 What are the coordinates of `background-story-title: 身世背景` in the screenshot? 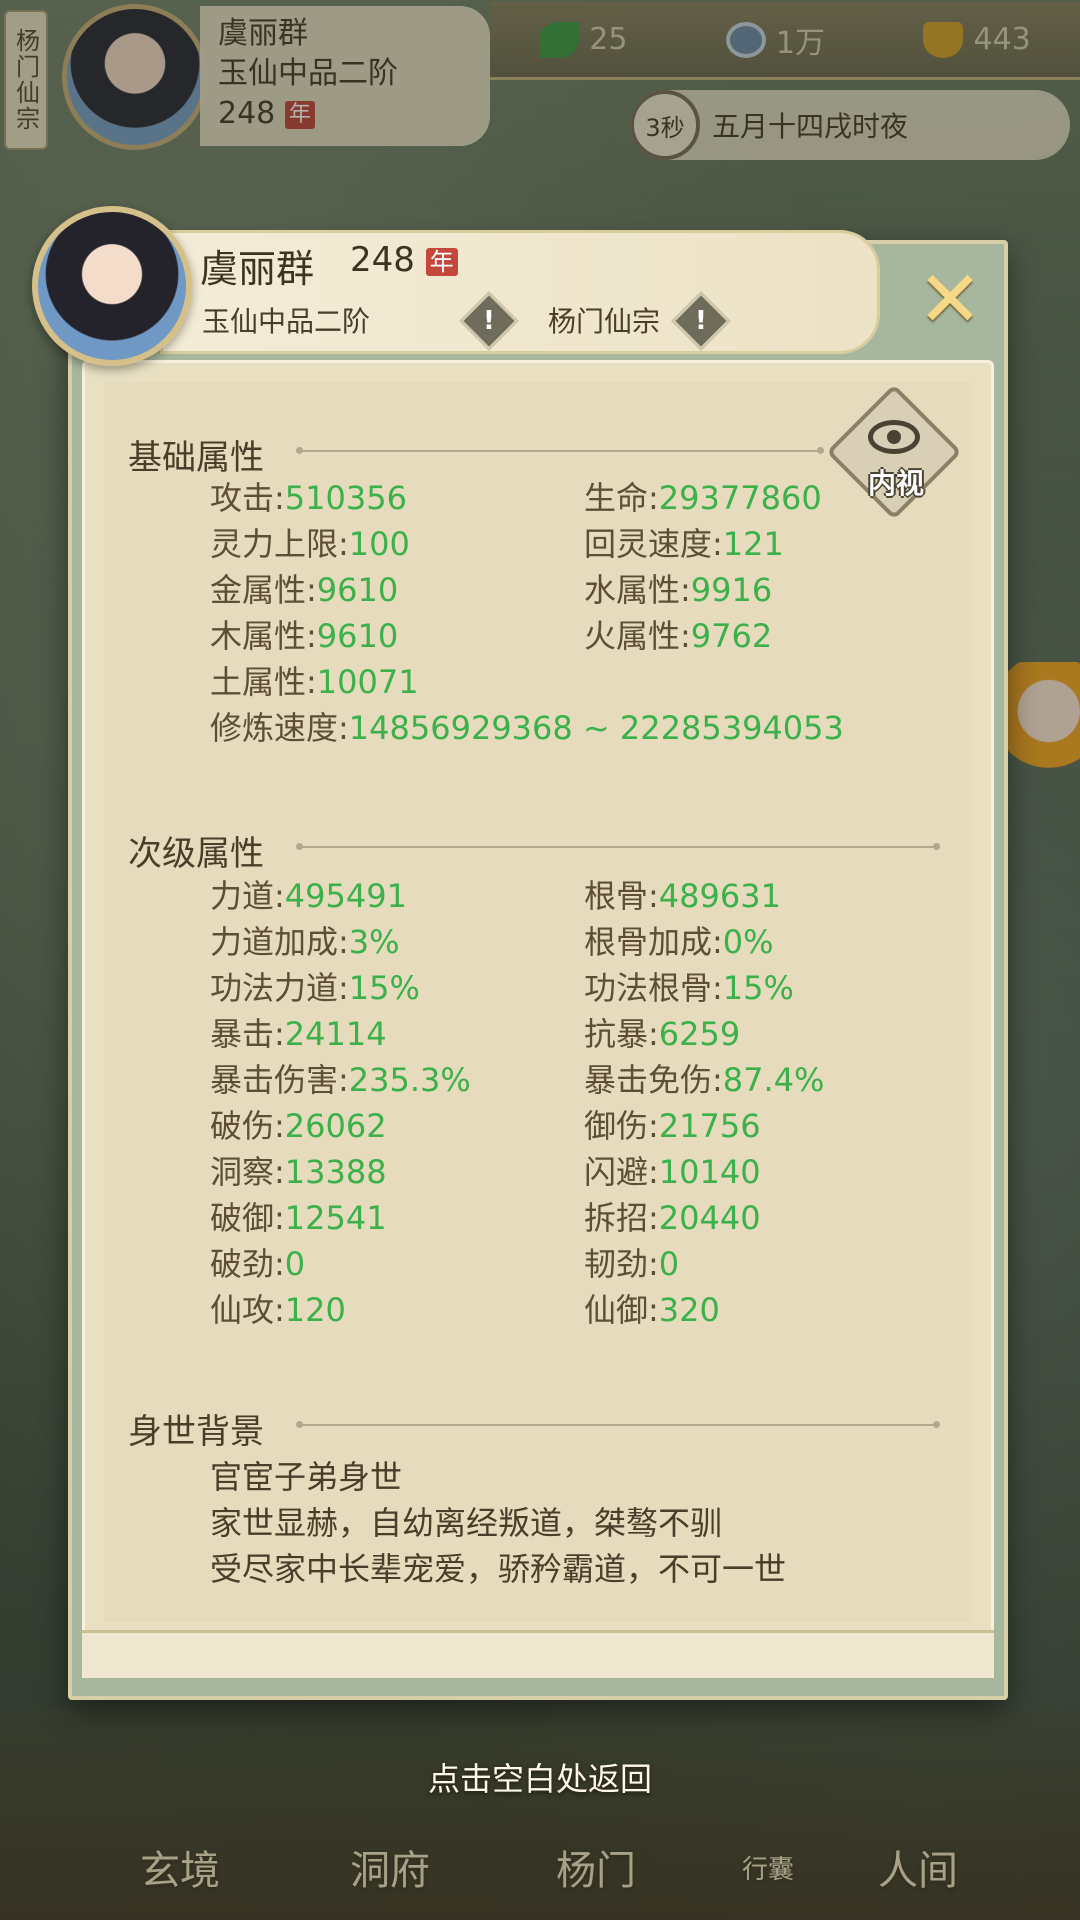 It's located at (196, 1432).